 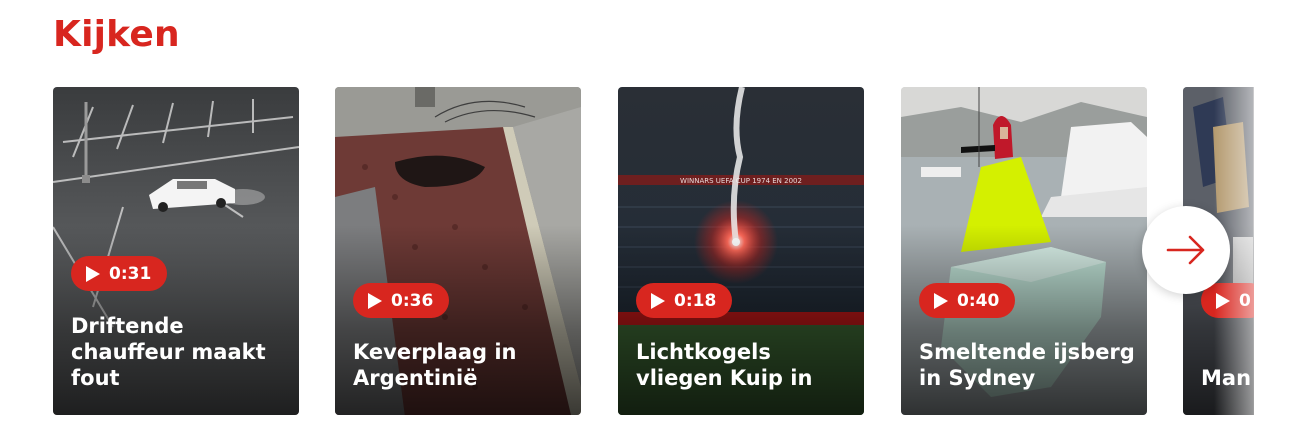 I want to click on arrow-right-icon, so click(x=1185, y=250).